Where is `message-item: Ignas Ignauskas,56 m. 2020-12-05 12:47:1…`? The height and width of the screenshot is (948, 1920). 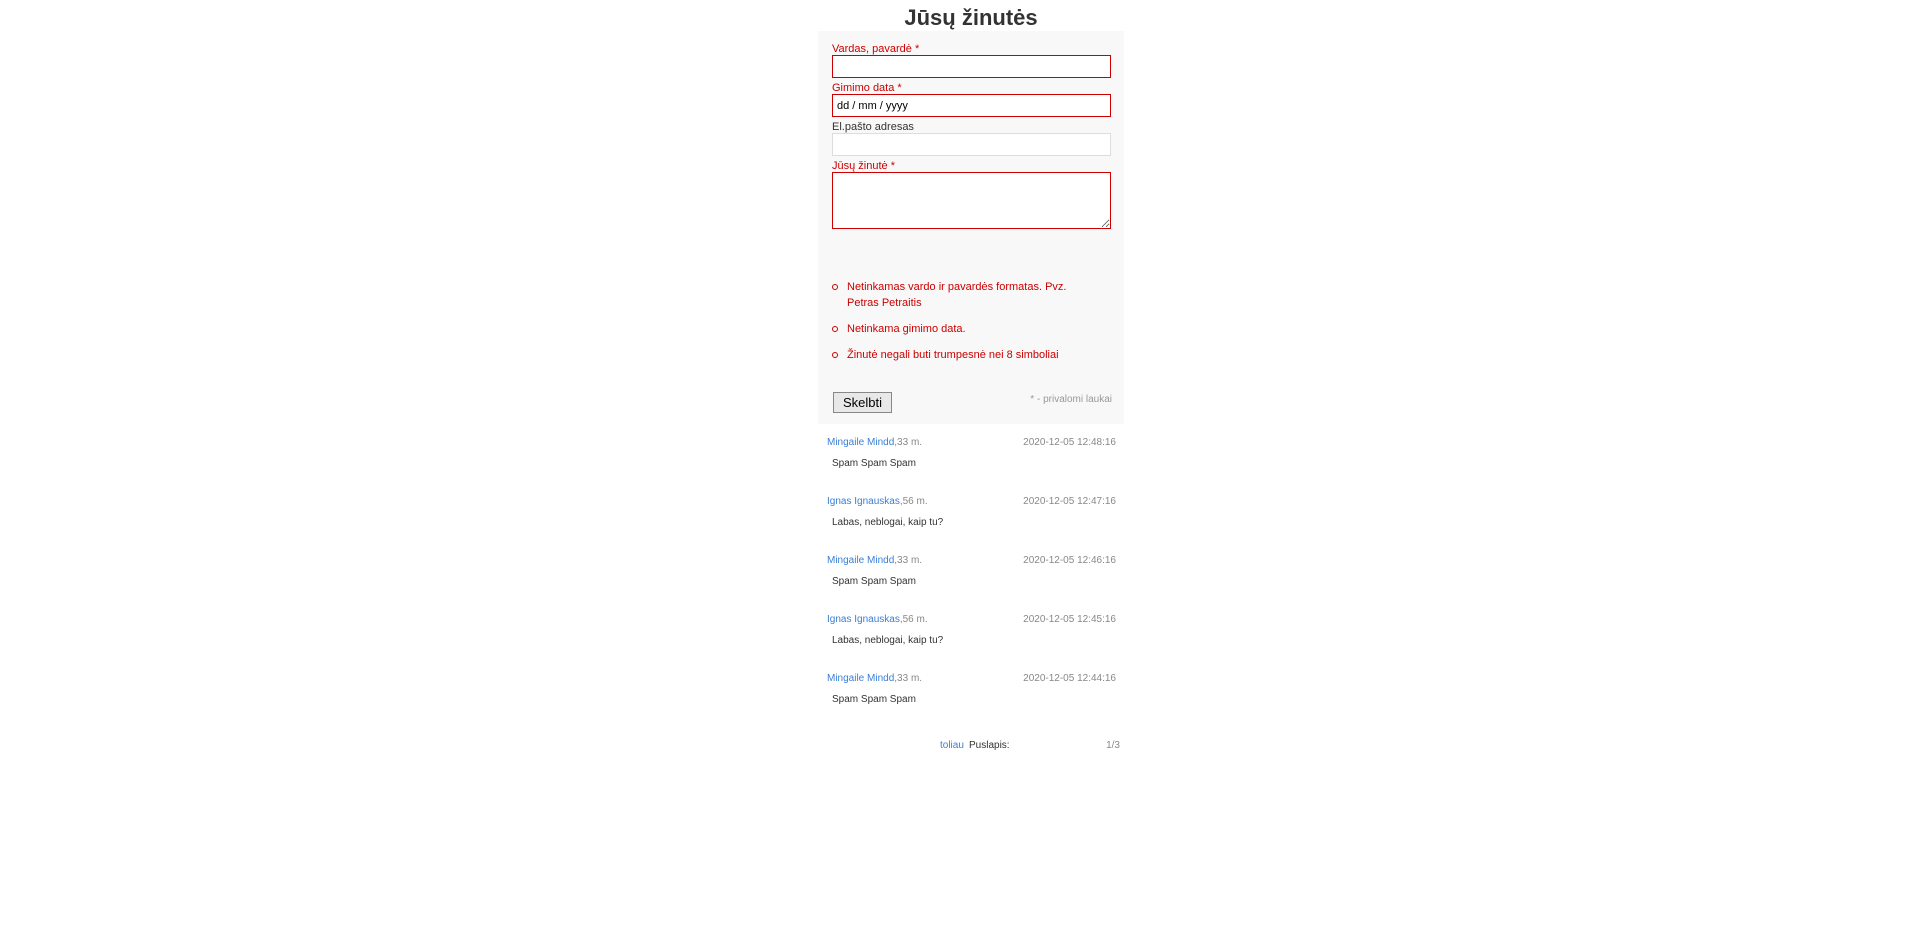 message-item: Ignas Ignauskas,56 m. 2020-12-05 12:47:1… is located at coordinates (971, 524).